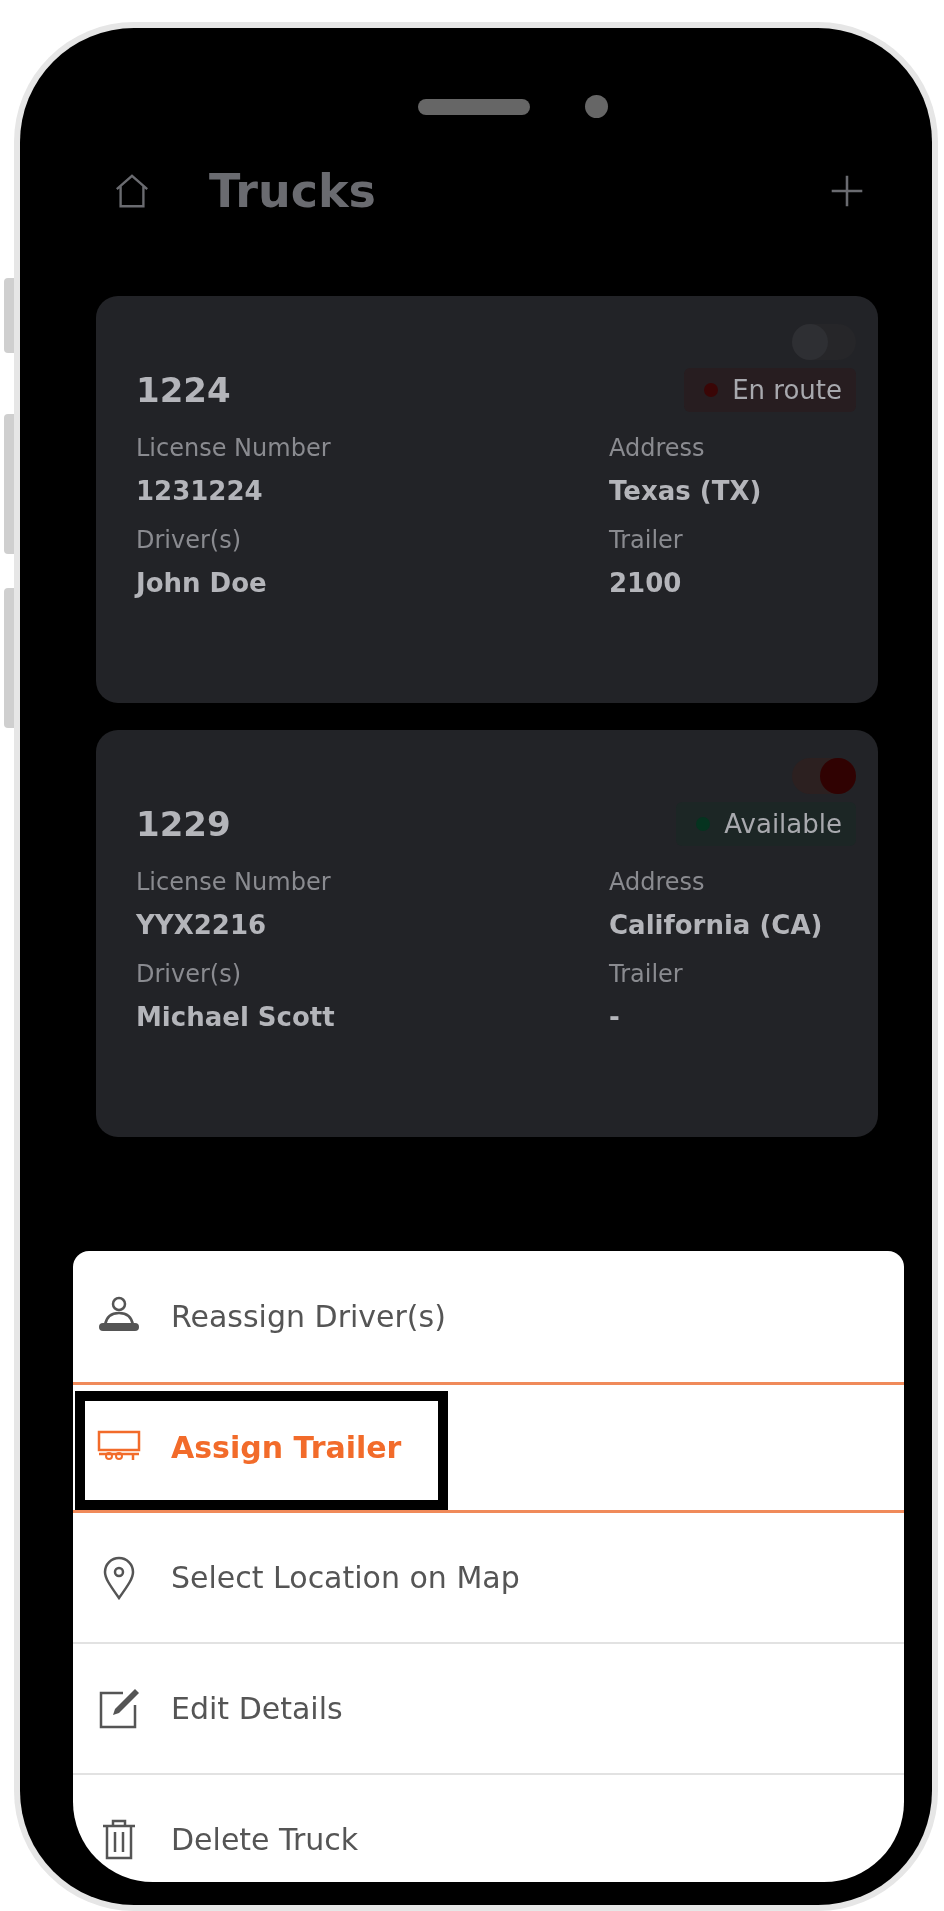 The height and width of the screenshot is (1911, 944). I want to click on action-item: Delete Truck, so click(488, 1828).